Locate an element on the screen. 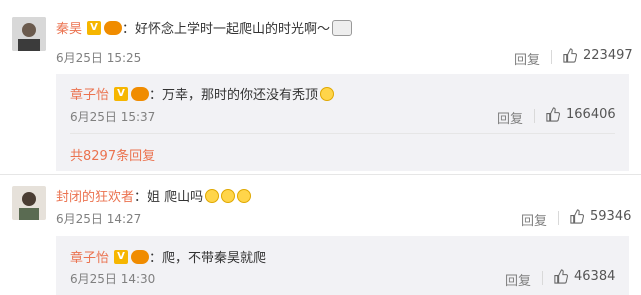 The width and height of the screenshot is (641, 295). reply-time: 6月25日 15:37 is located at coordinates (113, 117).